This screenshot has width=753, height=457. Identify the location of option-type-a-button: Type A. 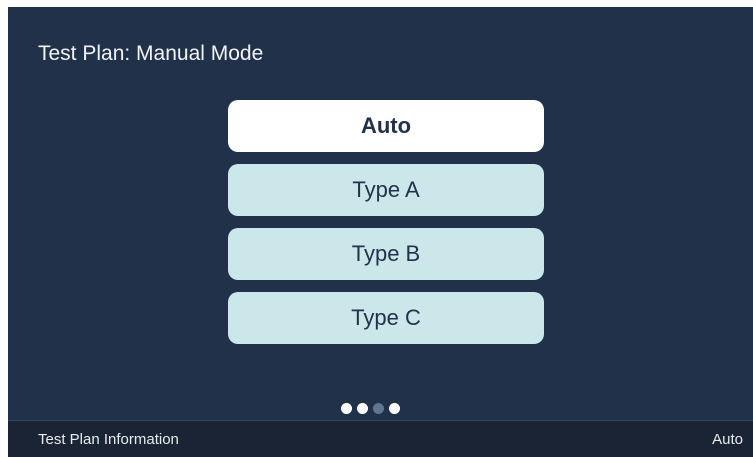
(386, 190).